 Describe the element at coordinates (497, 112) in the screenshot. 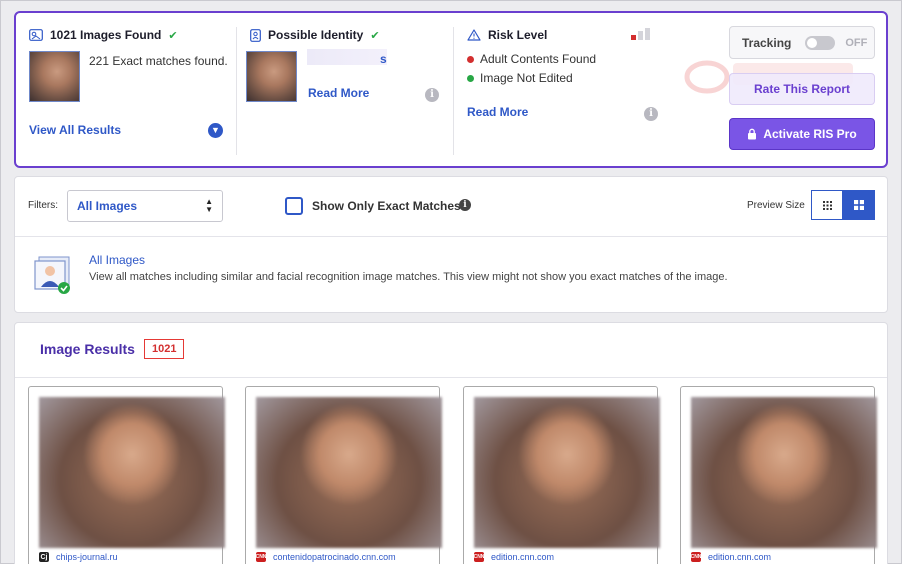

I see `risk-read-more-link: Read More` at that location.